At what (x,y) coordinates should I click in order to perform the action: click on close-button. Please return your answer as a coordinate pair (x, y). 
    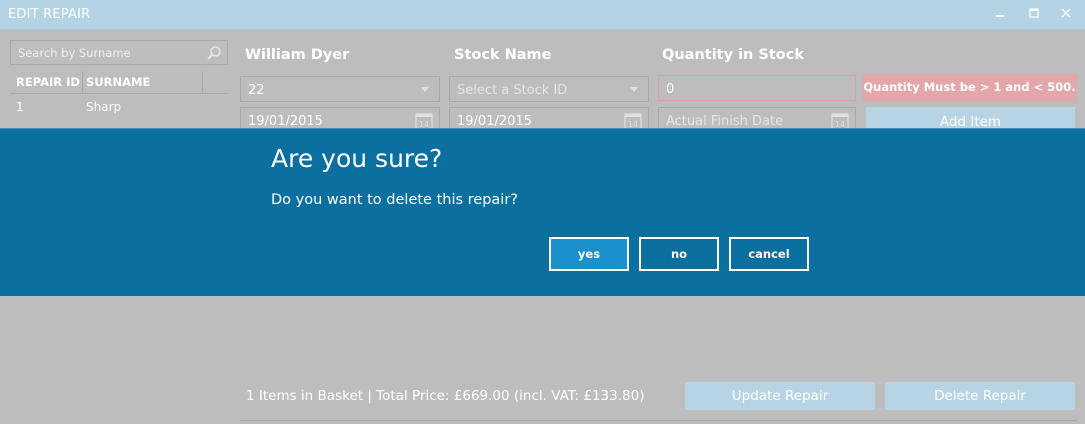
    Looking at the image, I should click on (1066, 15).